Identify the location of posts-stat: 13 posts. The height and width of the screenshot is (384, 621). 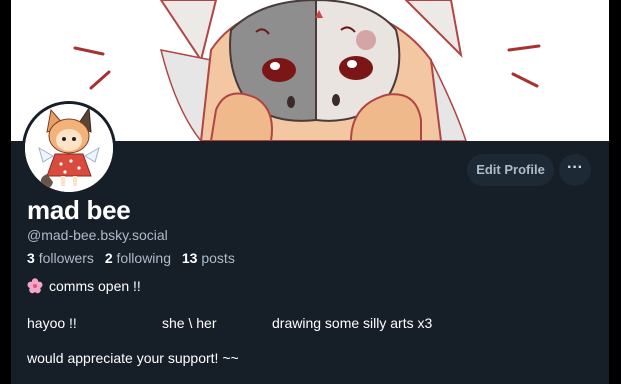
(208, 258).